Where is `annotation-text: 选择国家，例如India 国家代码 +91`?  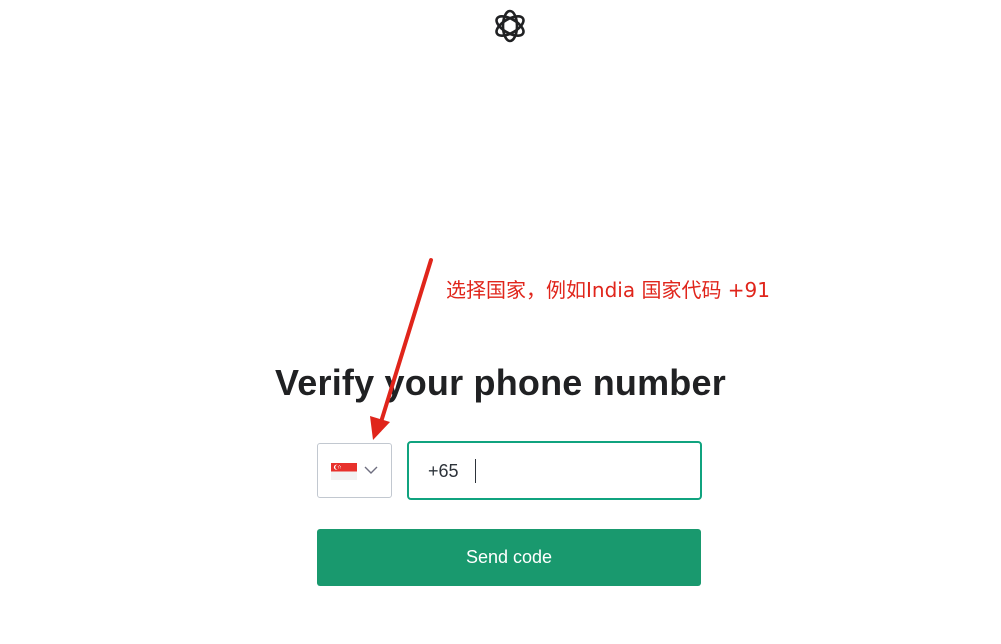 annotation-text: 选择国家，例如India 国家代码 +91 is located at coordinates (608, 290).